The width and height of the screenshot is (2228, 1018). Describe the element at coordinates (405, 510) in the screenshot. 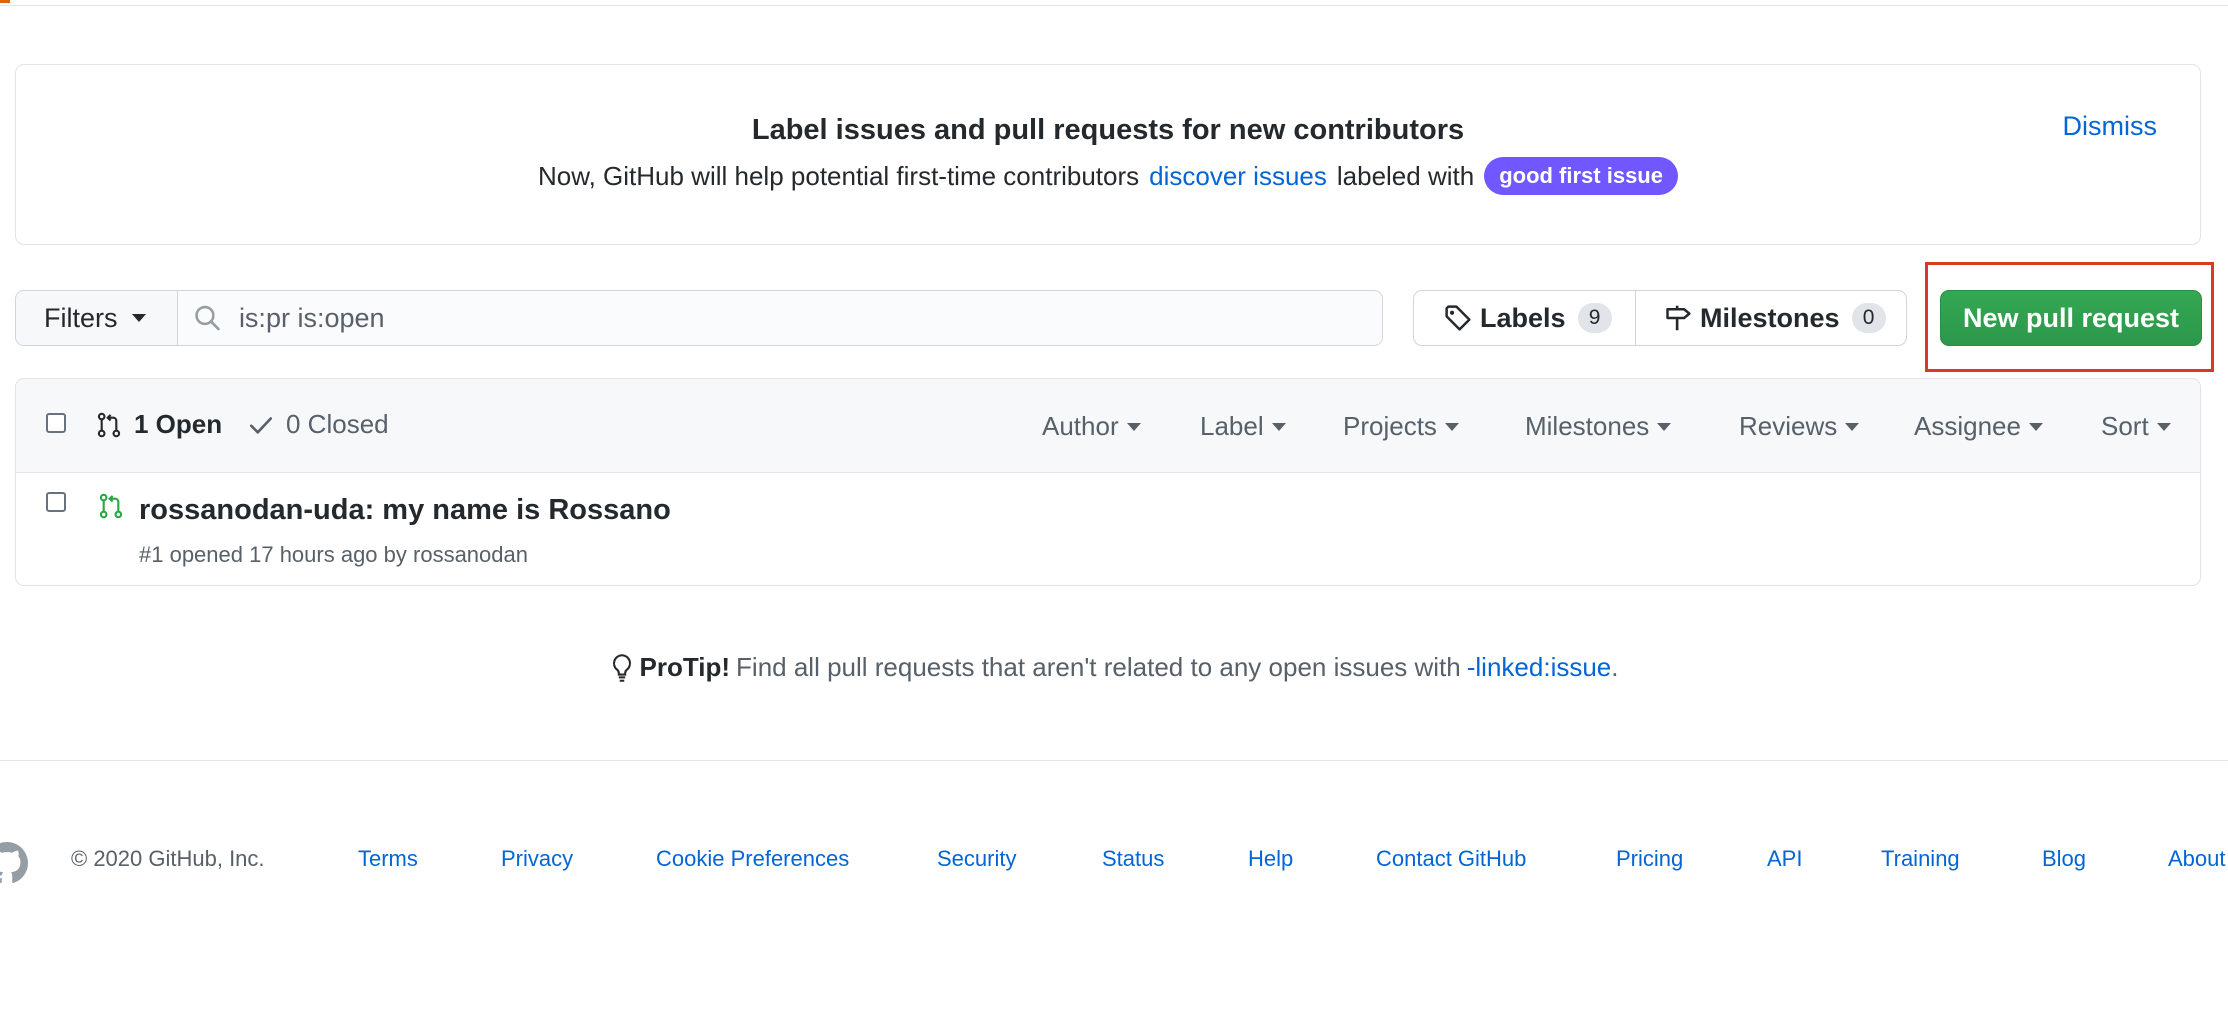

I see `pull-request-title: rossanodan-uda: my name is Rossano` at that location.